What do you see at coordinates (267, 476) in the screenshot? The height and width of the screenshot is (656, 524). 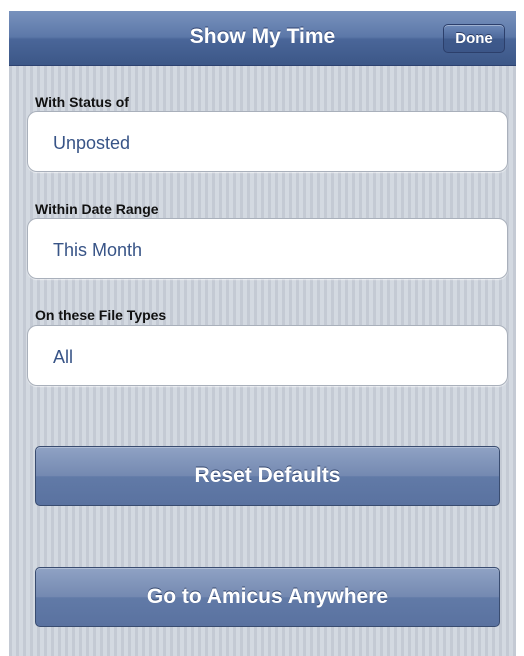 I see `reset-defaults-button: Reset Defaults` at bounding box center [267, 476].